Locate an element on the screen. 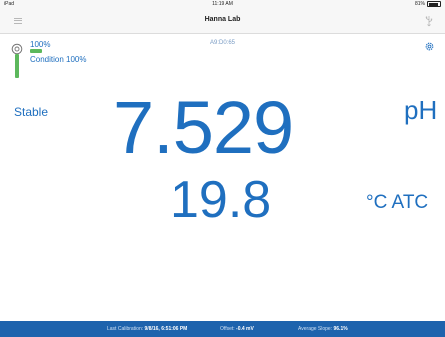 The width and height of the screenshot is (445, 337). last-calibration-label: Last Calibration: is located at coordinates (125, 329).